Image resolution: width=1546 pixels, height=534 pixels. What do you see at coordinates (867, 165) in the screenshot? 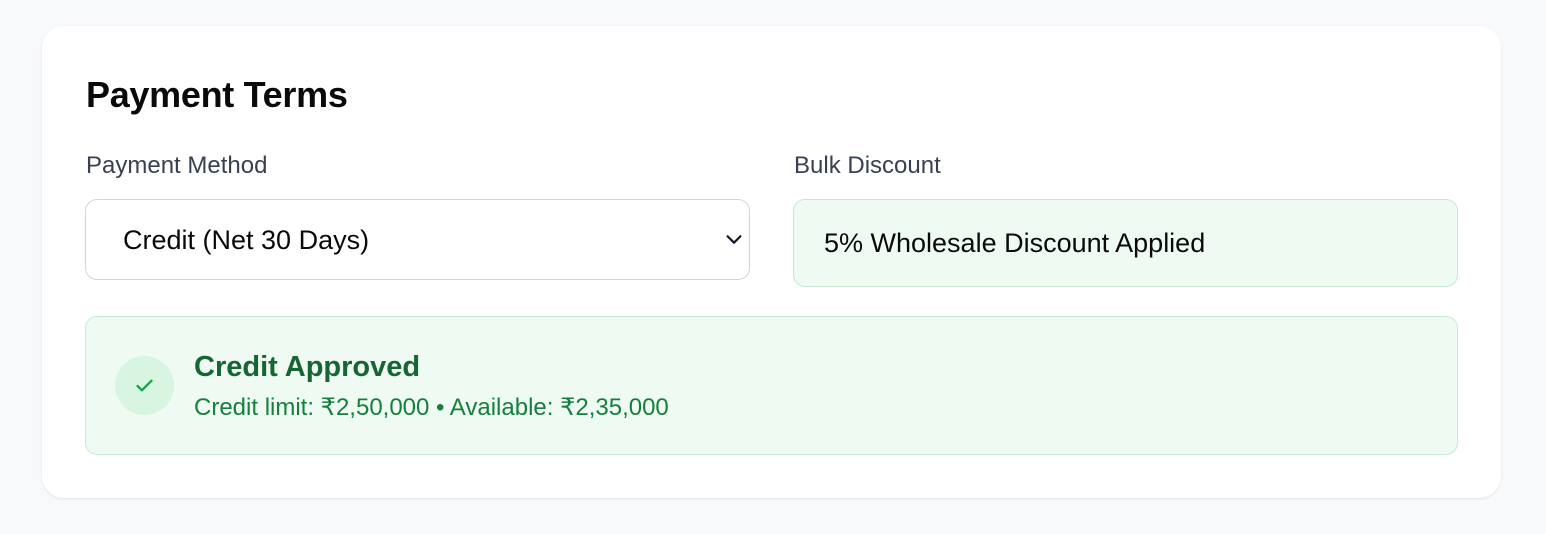
I see `bulk-discount-label: Bulk Discount` at bounding box center [867, 165].